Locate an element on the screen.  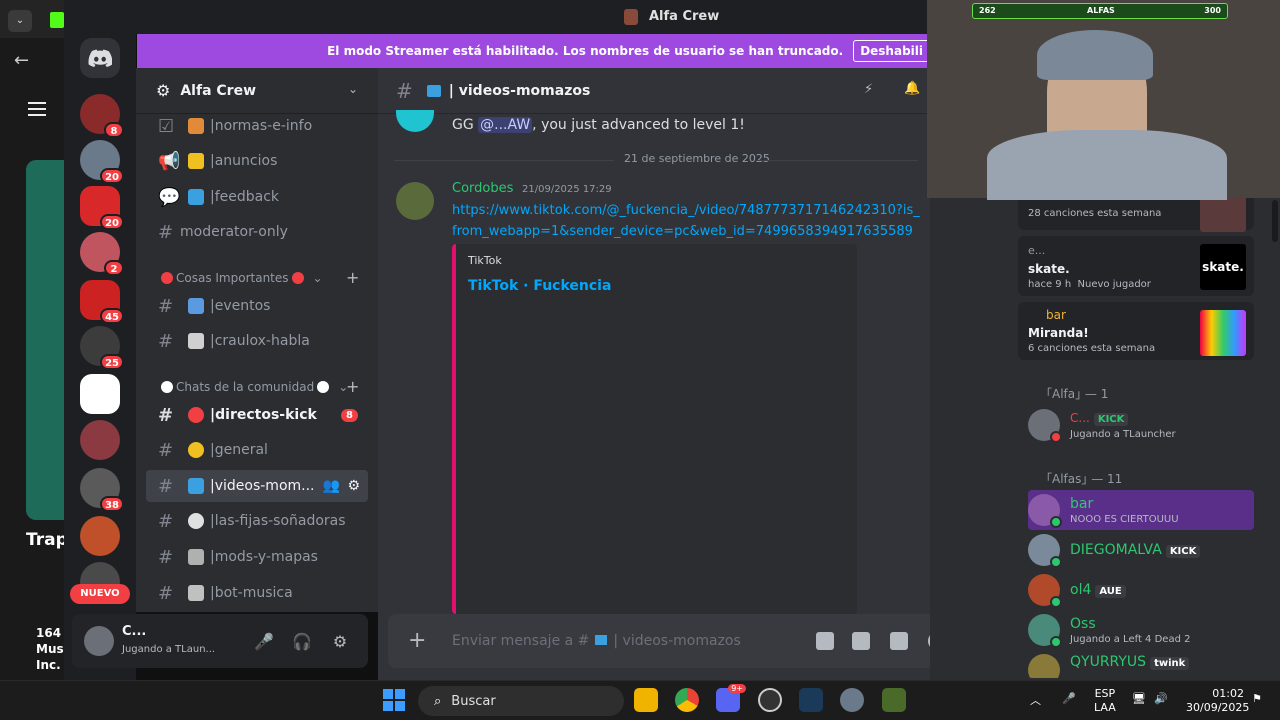
message-input: + Enviar mensaje a # | videos-momazos is located at coordinates (694, 641).